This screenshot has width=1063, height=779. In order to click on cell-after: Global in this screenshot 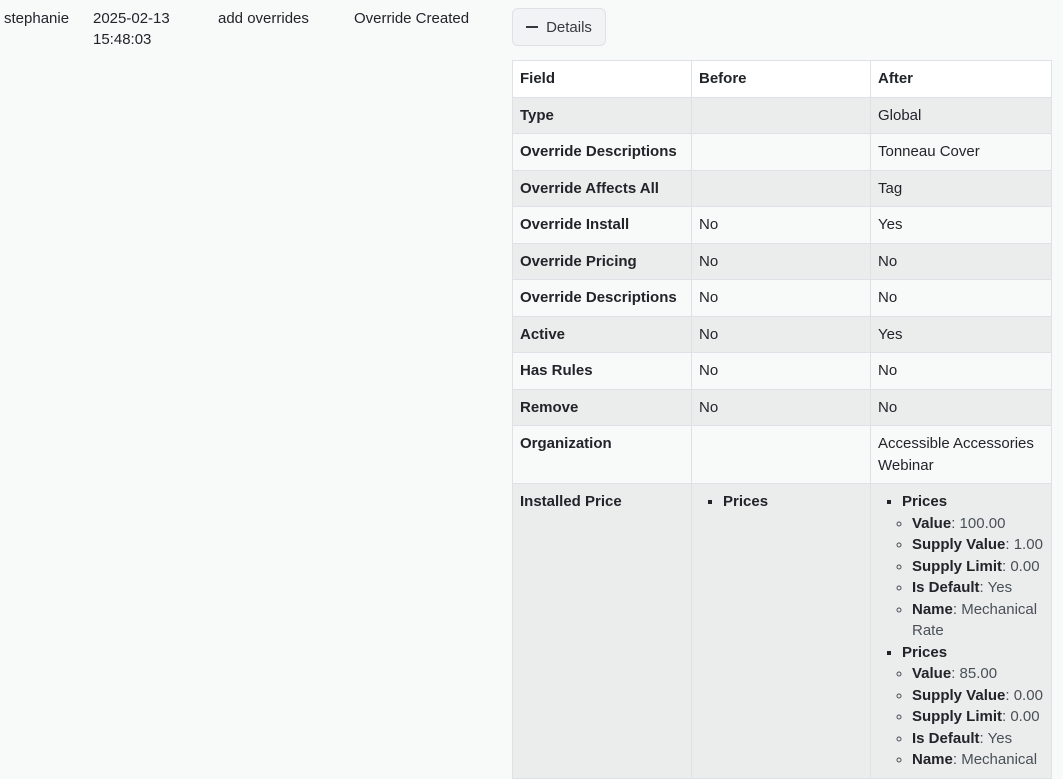, I will do `click(961, 115)`.